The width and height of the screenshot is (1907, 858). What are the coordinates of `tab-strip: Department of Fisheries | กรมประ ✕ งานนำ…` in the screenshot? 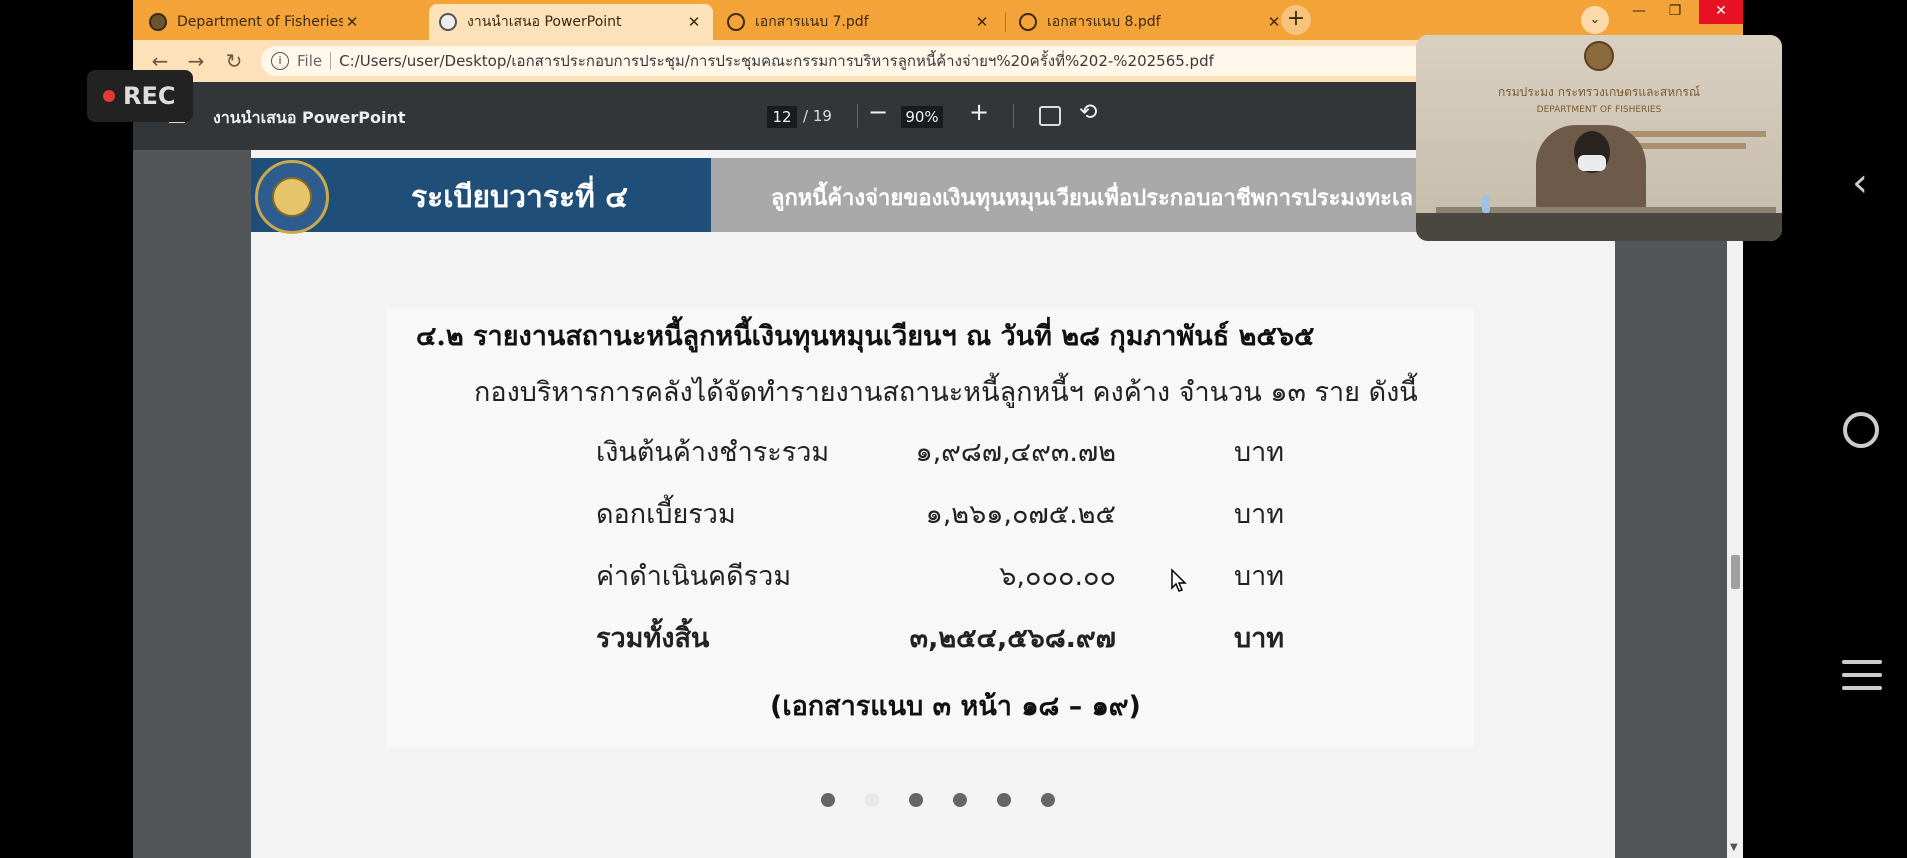 It's located at (938, 20).